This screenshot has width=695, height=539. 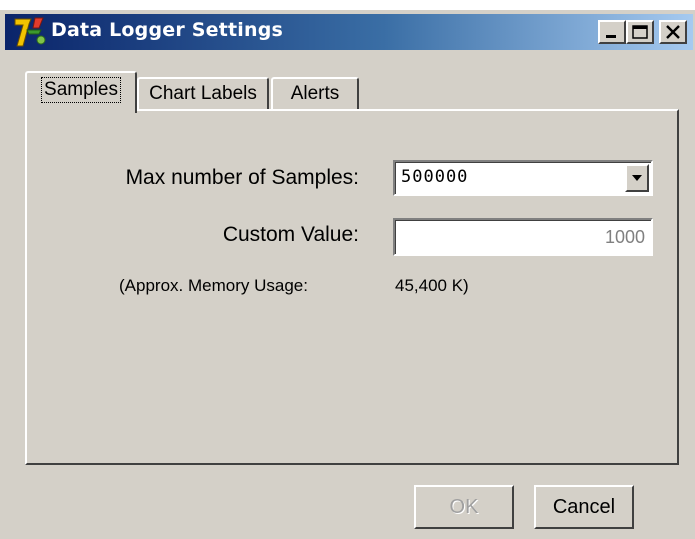 What do you see at coordinates (584, 507) in the screenshot?
I see `cancel-button: Cancel` at bounding box center [584, 507].